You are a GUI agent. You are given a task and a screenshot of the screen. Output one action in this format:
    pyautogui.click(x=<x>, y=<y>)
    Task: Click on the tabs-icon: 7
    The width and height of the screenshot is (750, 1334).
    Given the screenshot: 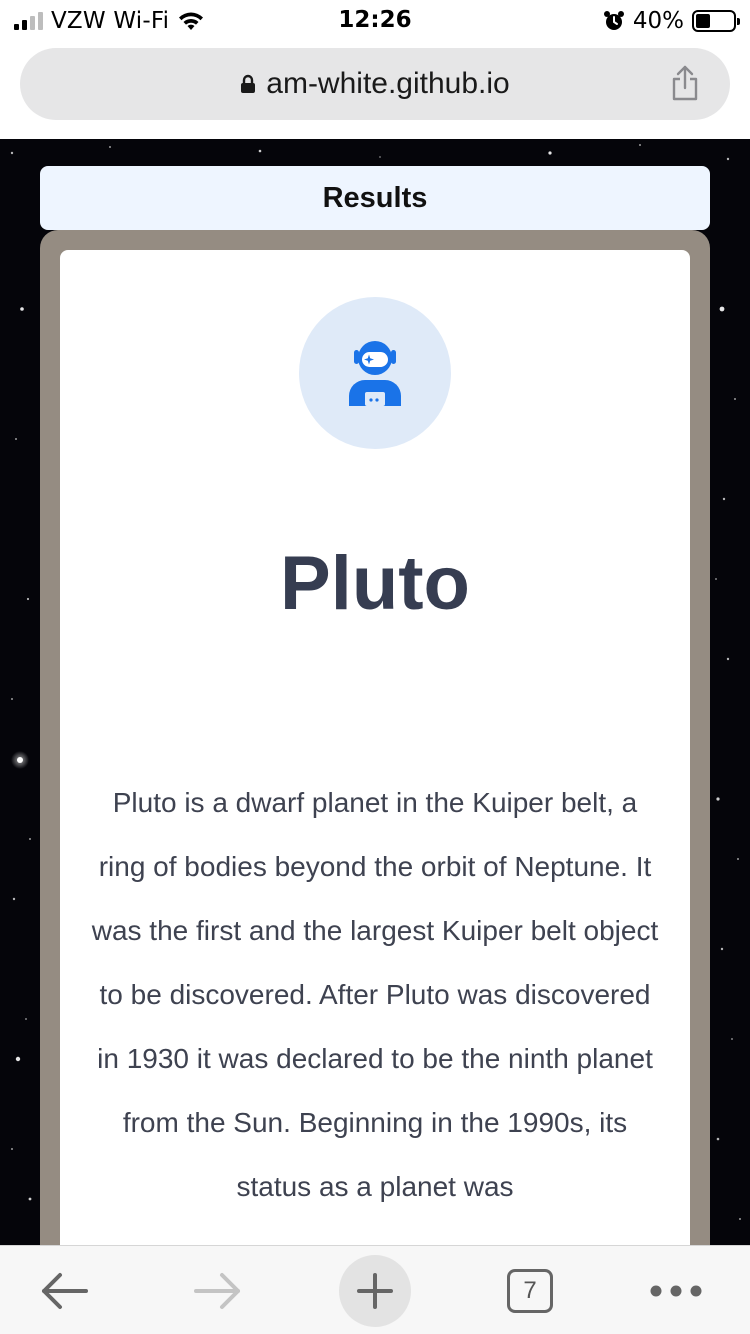 What is the action you would take?
    pyautogui.click(x=530, y=1290)
    